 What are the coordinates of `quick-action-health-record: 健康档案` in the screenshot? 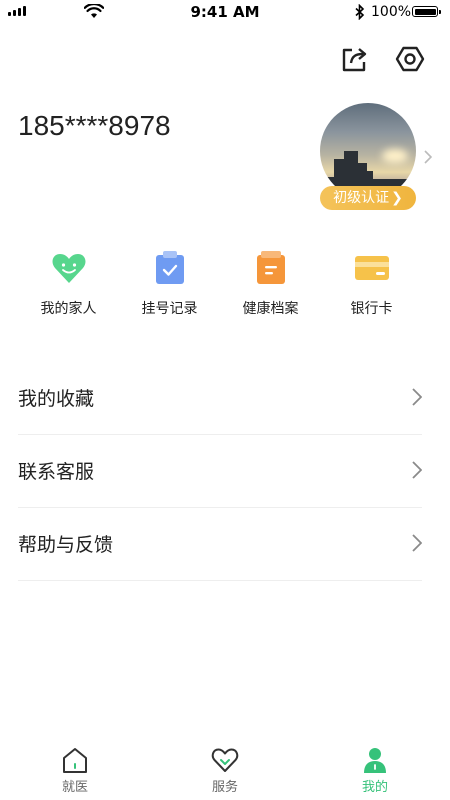 It's located at (270, 283).